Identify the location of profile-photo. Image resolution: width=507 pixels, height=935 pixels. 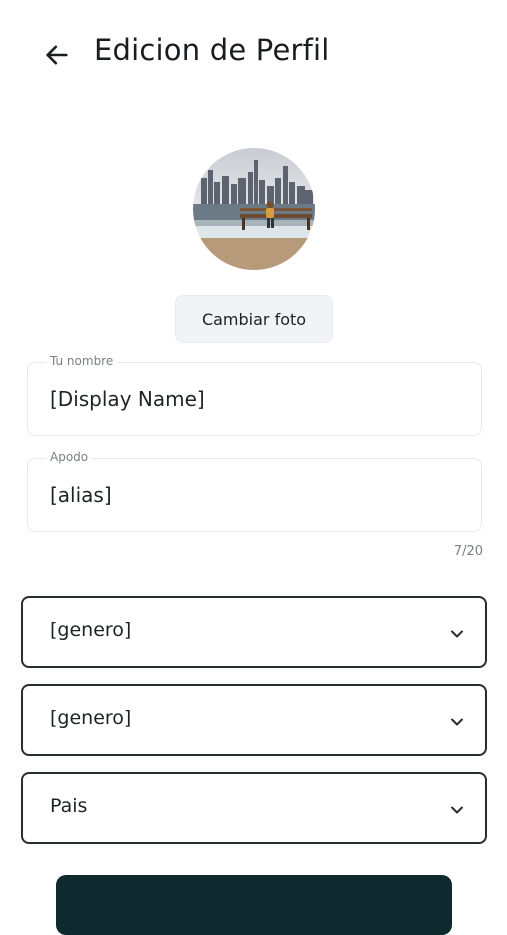
(254, 209).